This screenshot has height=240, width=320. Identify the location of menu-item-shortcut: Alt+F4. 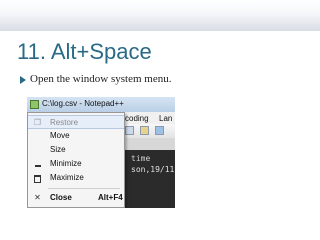
(110, 197).